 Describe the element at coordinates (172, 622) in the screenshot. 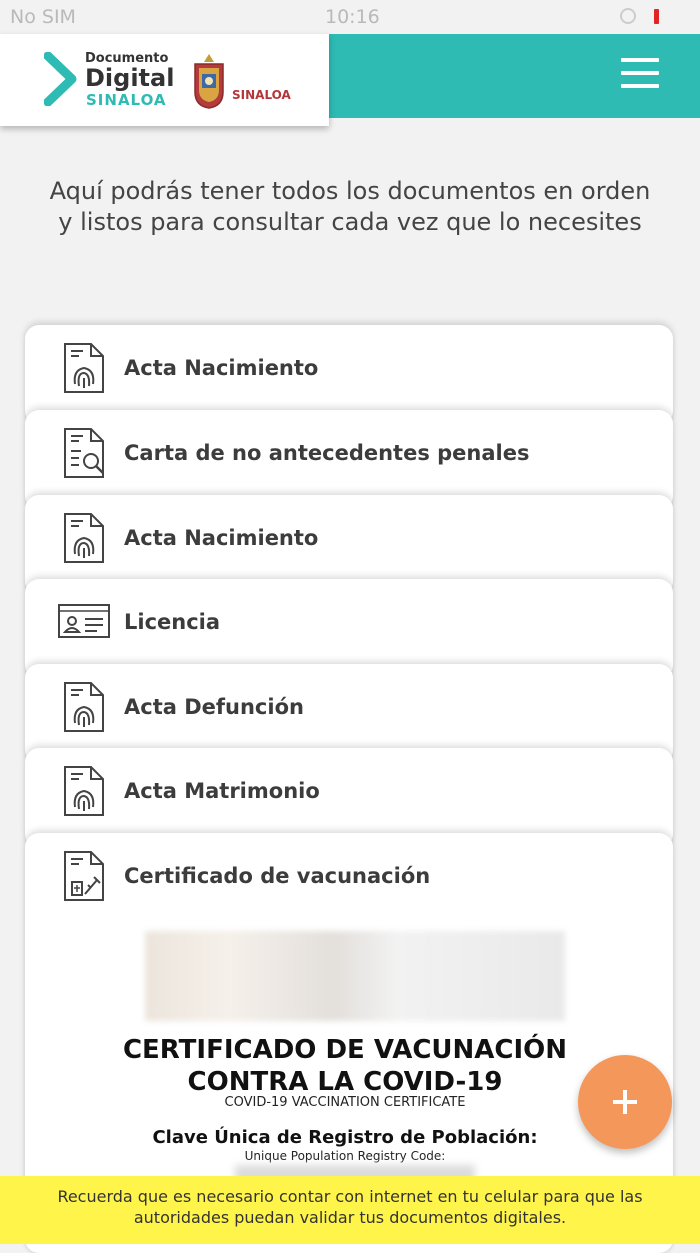

I see `document-label: Licencia` at that location.